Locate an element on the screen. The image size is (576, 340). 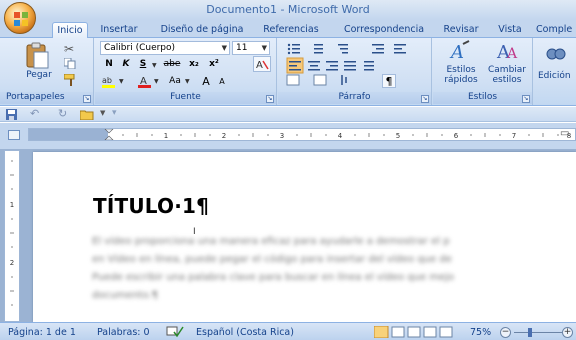
underline-button: S is located at coordinates (143, 64).